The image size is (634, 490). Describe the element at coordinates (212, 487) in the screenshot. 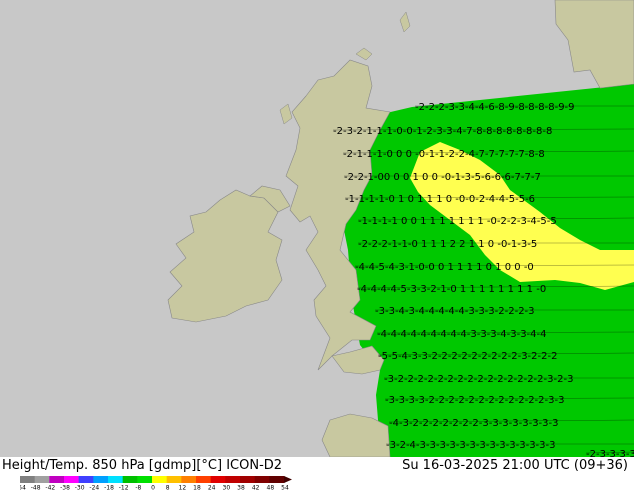

I see `colorbar-tick: 24` at that location.